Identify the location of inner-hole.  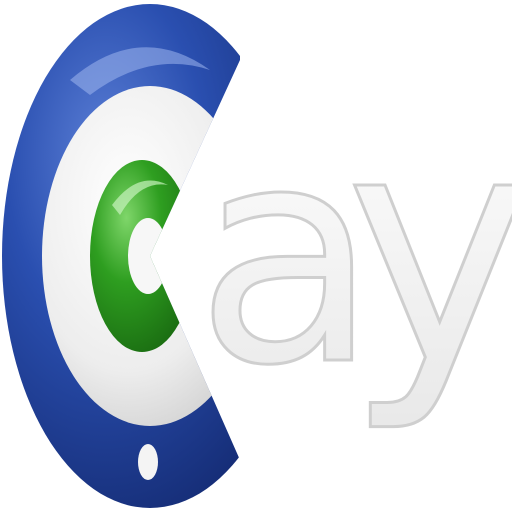
(148, 256).